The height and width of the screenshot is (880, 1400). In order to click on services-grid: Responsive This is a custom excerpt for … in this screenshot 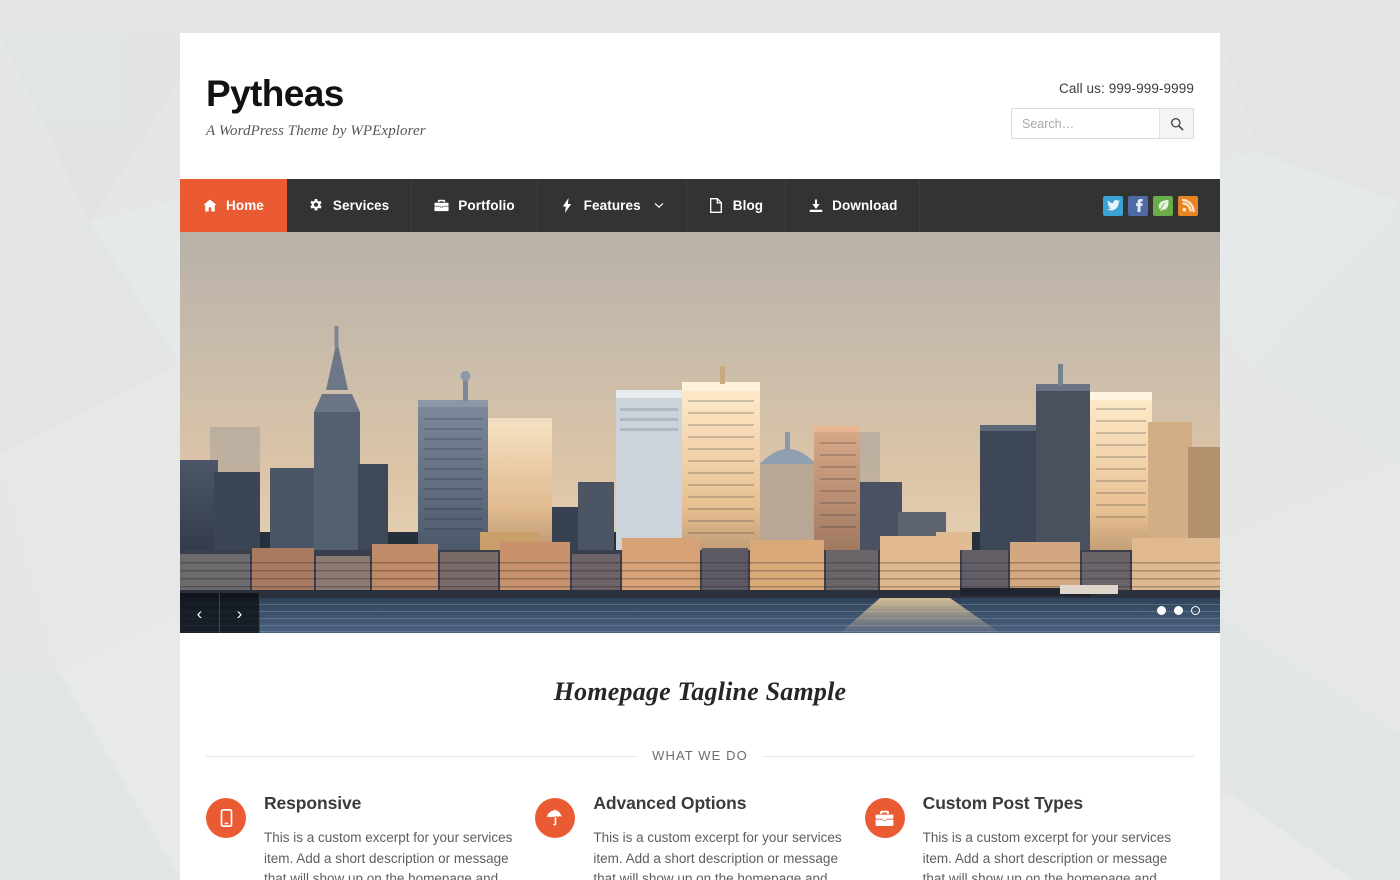, I will do `click(700, 836)`.